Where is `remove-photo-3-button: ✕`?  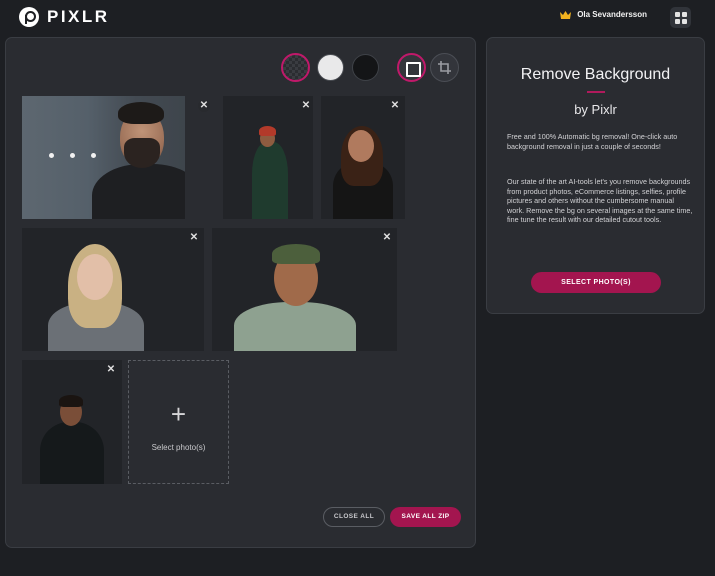
remove-photo-3-button: ✕ is located at coordinates (395, 106).